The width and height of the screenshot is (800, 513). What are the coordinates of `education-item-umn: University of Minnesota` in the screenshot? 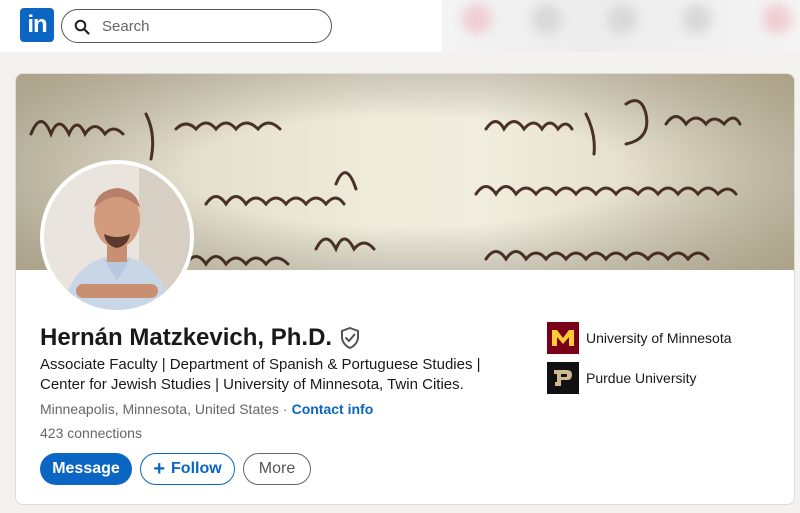 It's located at (639, 338).